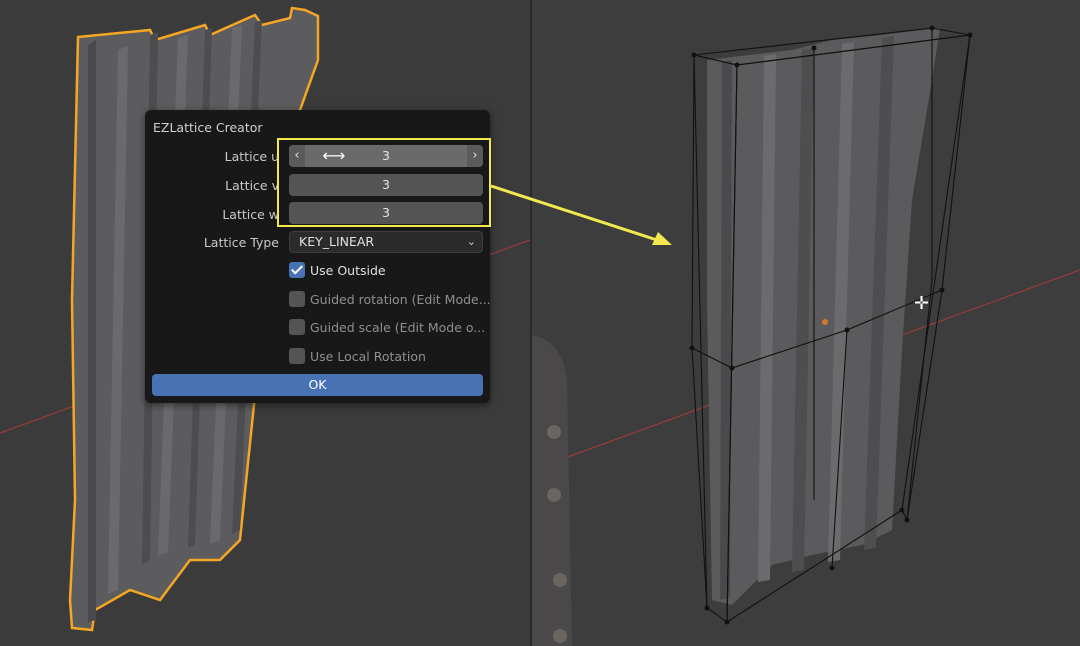 Image resolution: width=1080 pixels, height=646 pixels. I want to click on chevron-down-icon: ⌄, so click(471, 241).